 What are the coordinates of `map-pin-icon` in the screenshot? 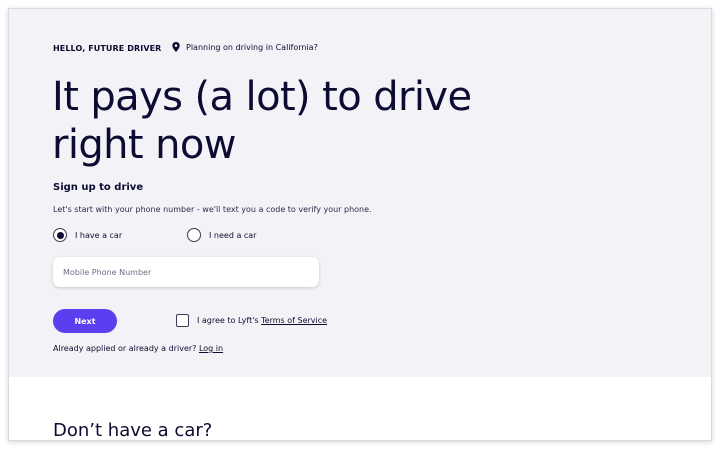 It's located at (176, 47).